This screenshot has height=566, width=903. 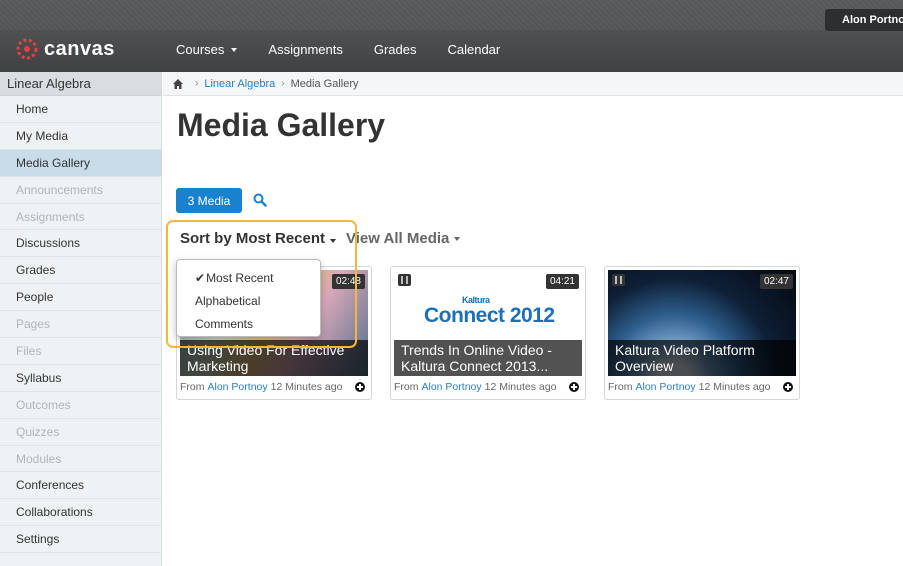 What do you see at coordinates (80, 136) in the screenshot?
I see `sidebar-item-my-media: My Media` at bounding box center [80, 136].